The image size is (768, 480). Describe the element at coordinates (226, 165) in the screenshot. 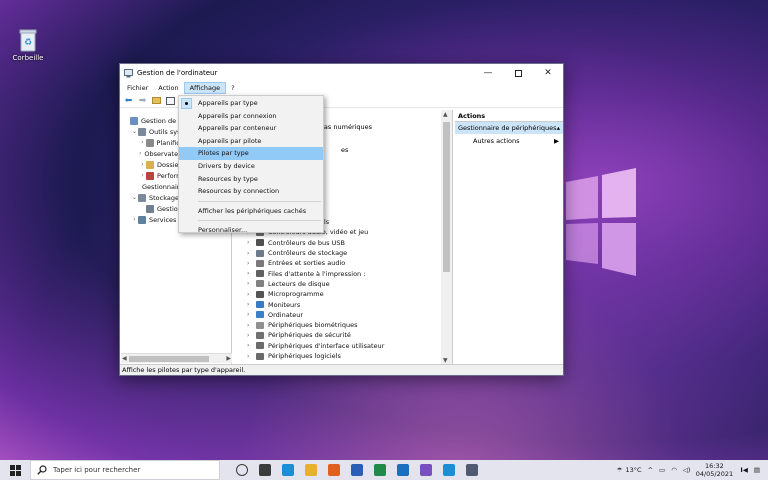

I see `view-menu-item-label: Drivers by device` at that location.